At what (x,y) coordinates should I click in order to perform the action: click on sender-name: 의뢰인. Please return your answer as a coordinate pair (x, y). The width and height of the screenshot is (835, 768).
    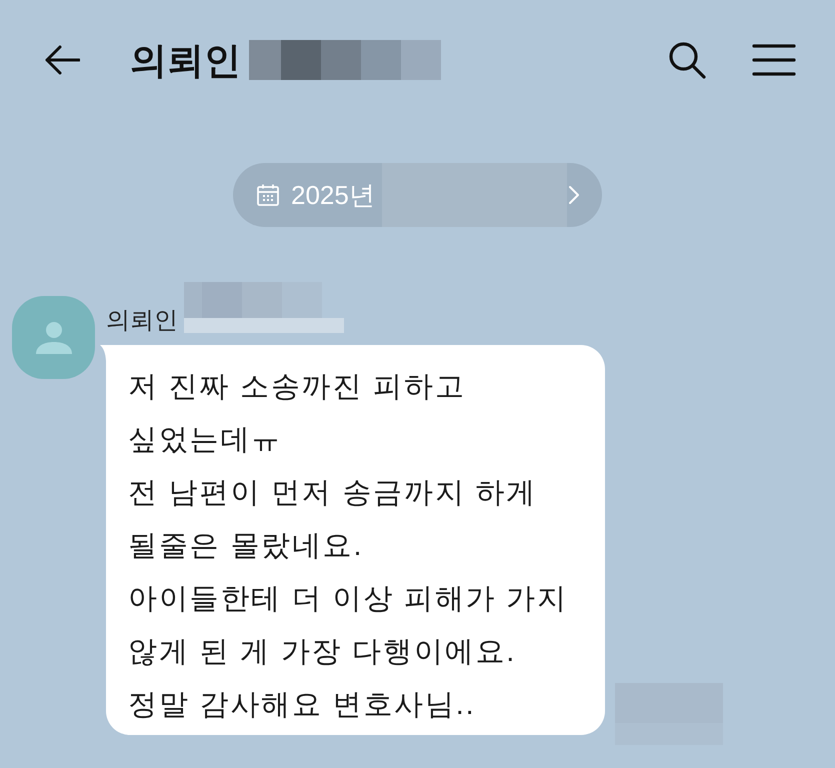
    Looking at the image, I should click on (142, 320).